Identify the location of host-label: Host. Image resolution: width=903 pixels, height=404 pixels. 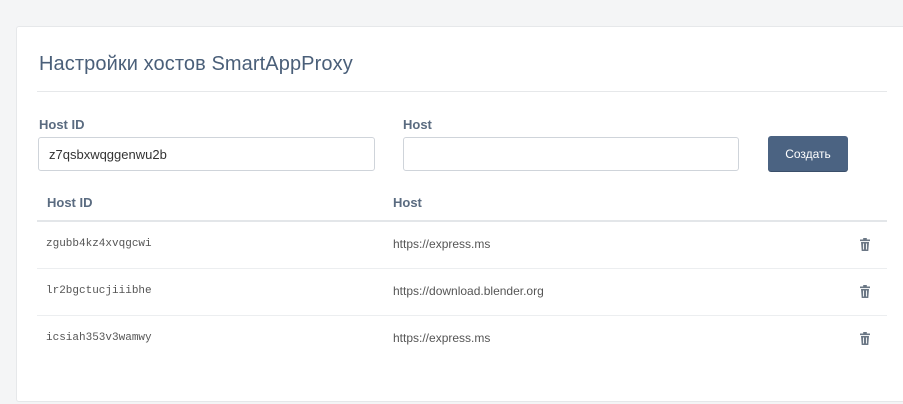
(417, 124).